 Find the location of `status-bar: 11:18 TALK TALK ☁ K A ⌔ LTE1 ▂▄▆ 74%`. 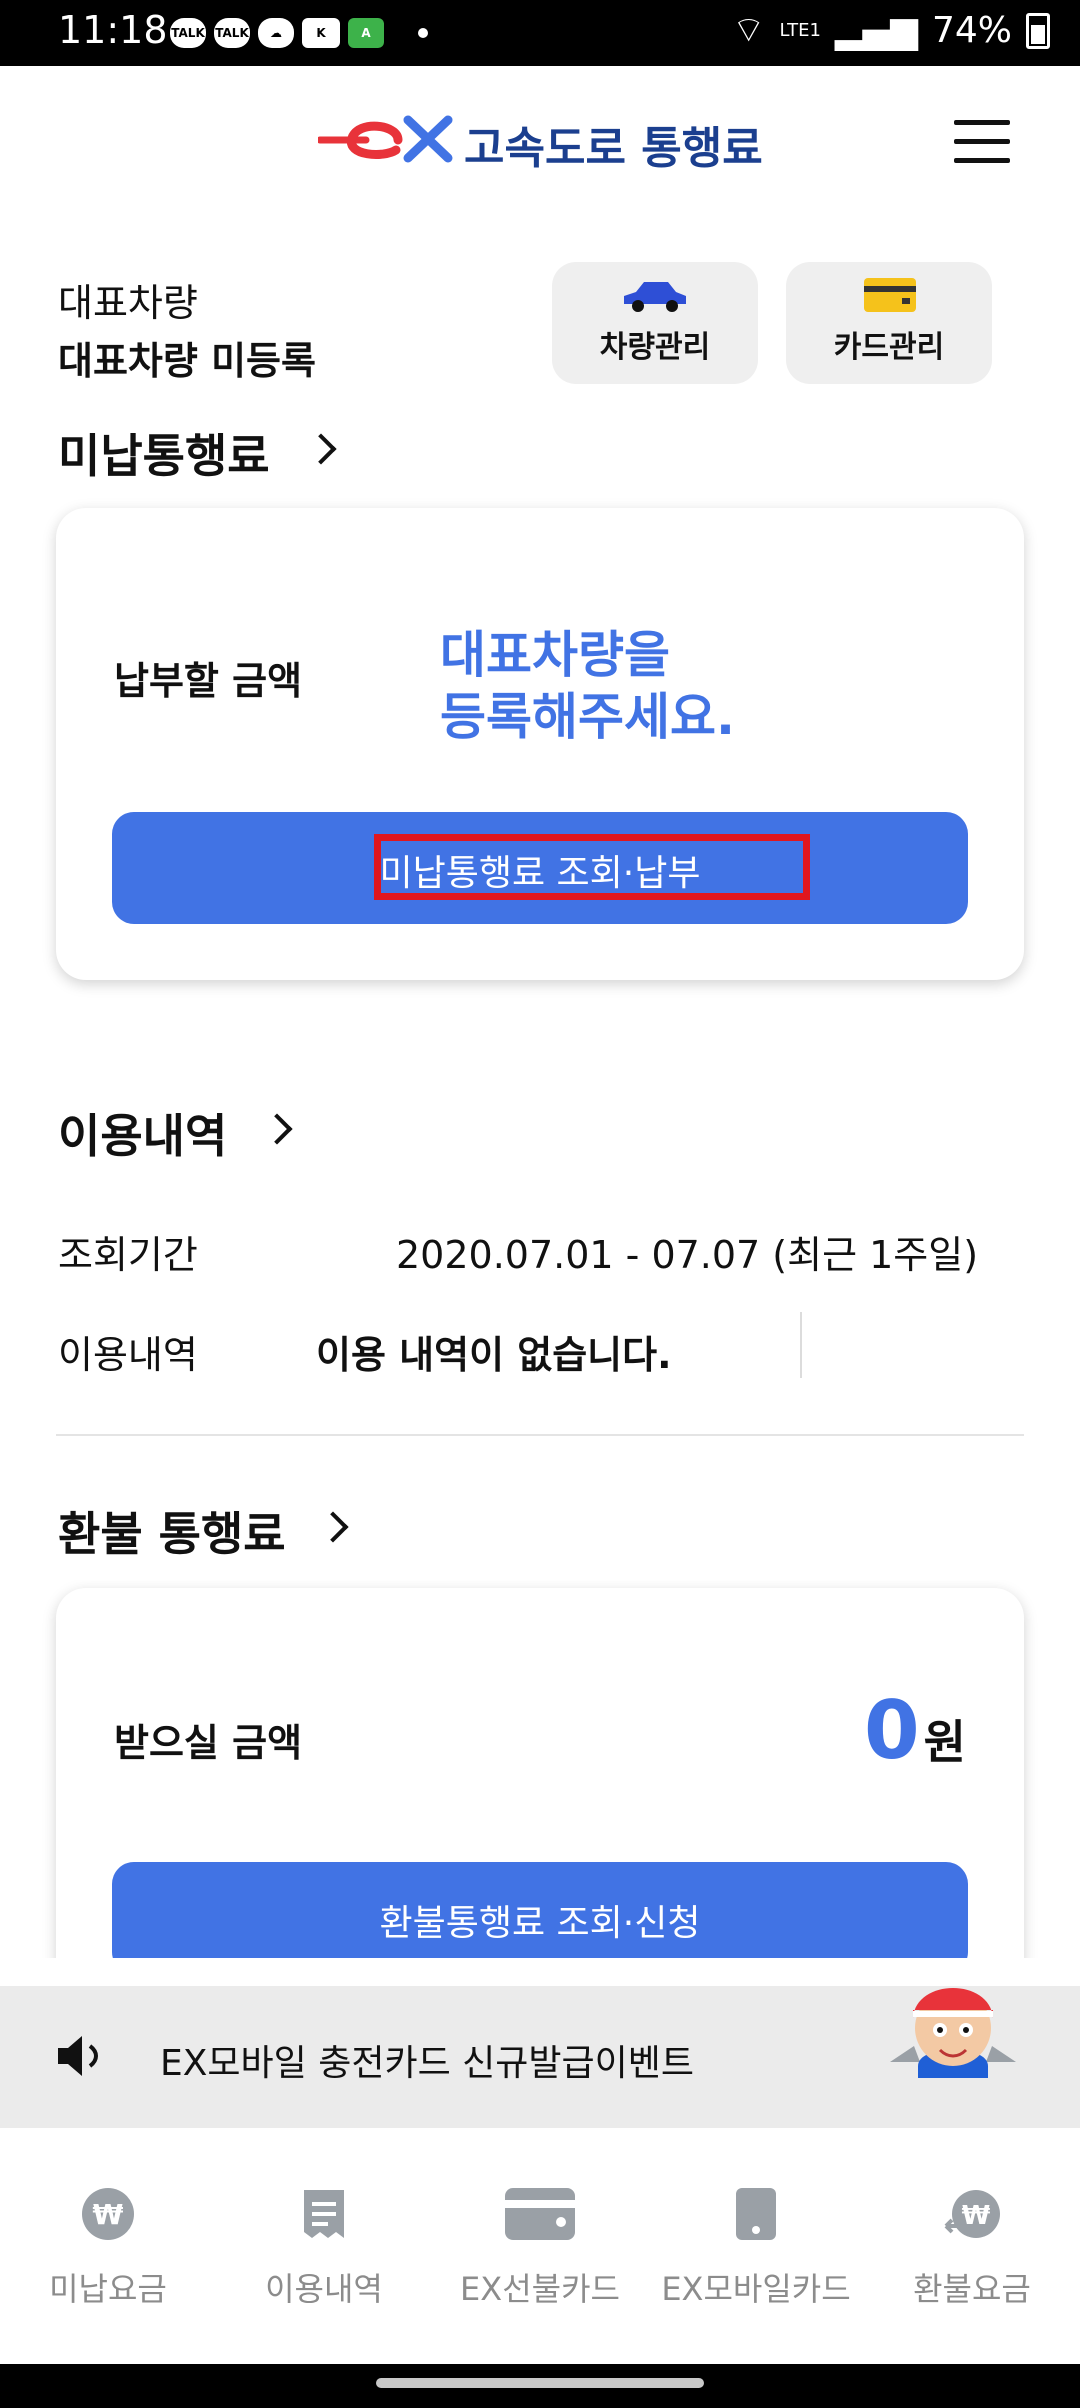

status-bar: 11:18 TALK TALK ☁ K A ⌔ LTE1 ▂▄▆ 74% is located at coordinates (540, 33).